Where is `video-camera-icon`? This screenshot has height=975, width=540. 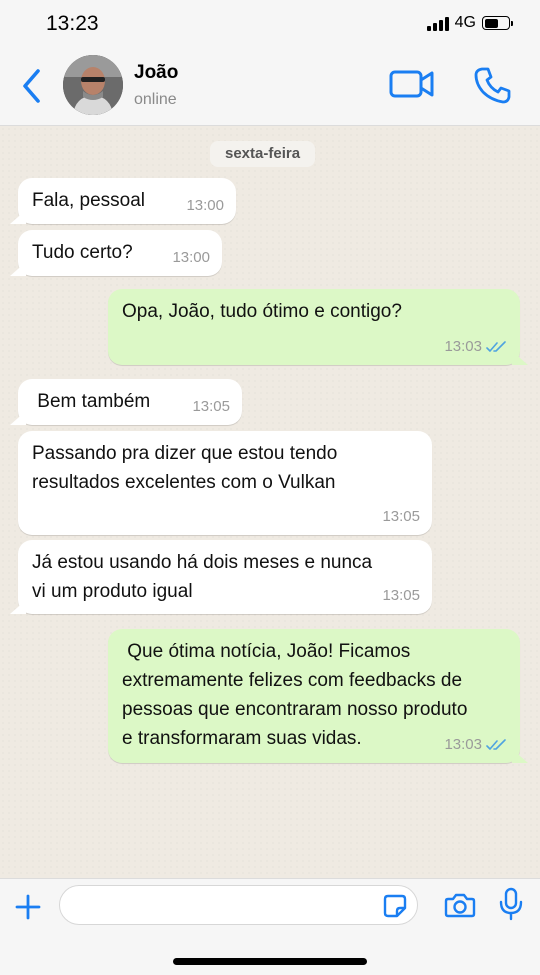 video-camera-icon is located at coordinates (411, 84).